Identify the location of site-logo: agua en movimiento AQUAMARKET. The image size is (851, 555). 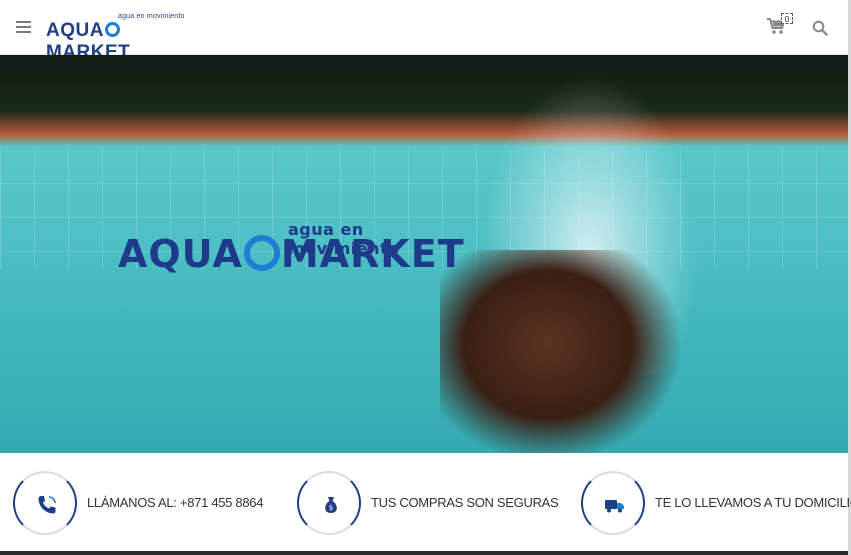
(121, 37).